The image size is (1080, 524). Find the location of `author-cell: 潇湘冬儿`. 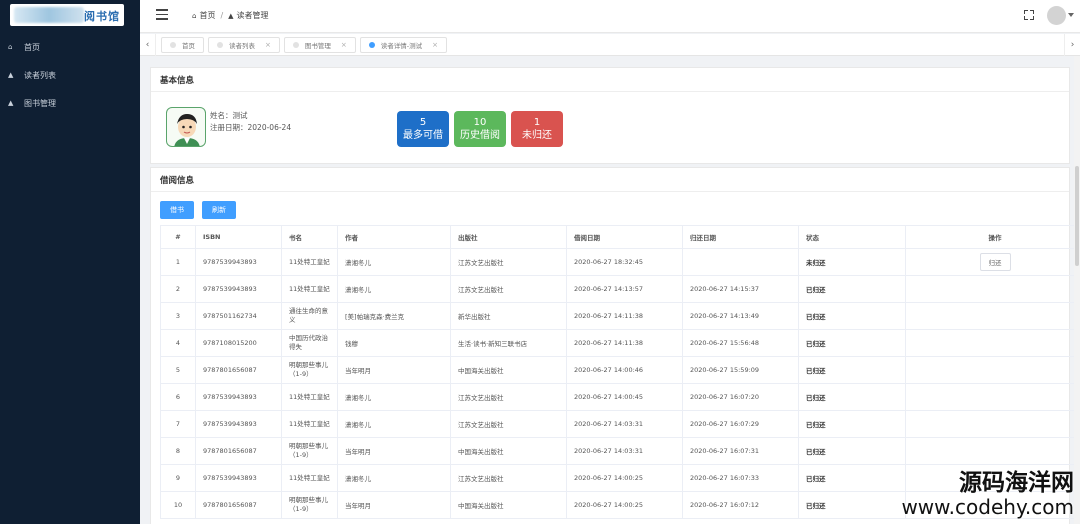

author-cell: 潇湘冬儿 is located at coordinates (394, 478).